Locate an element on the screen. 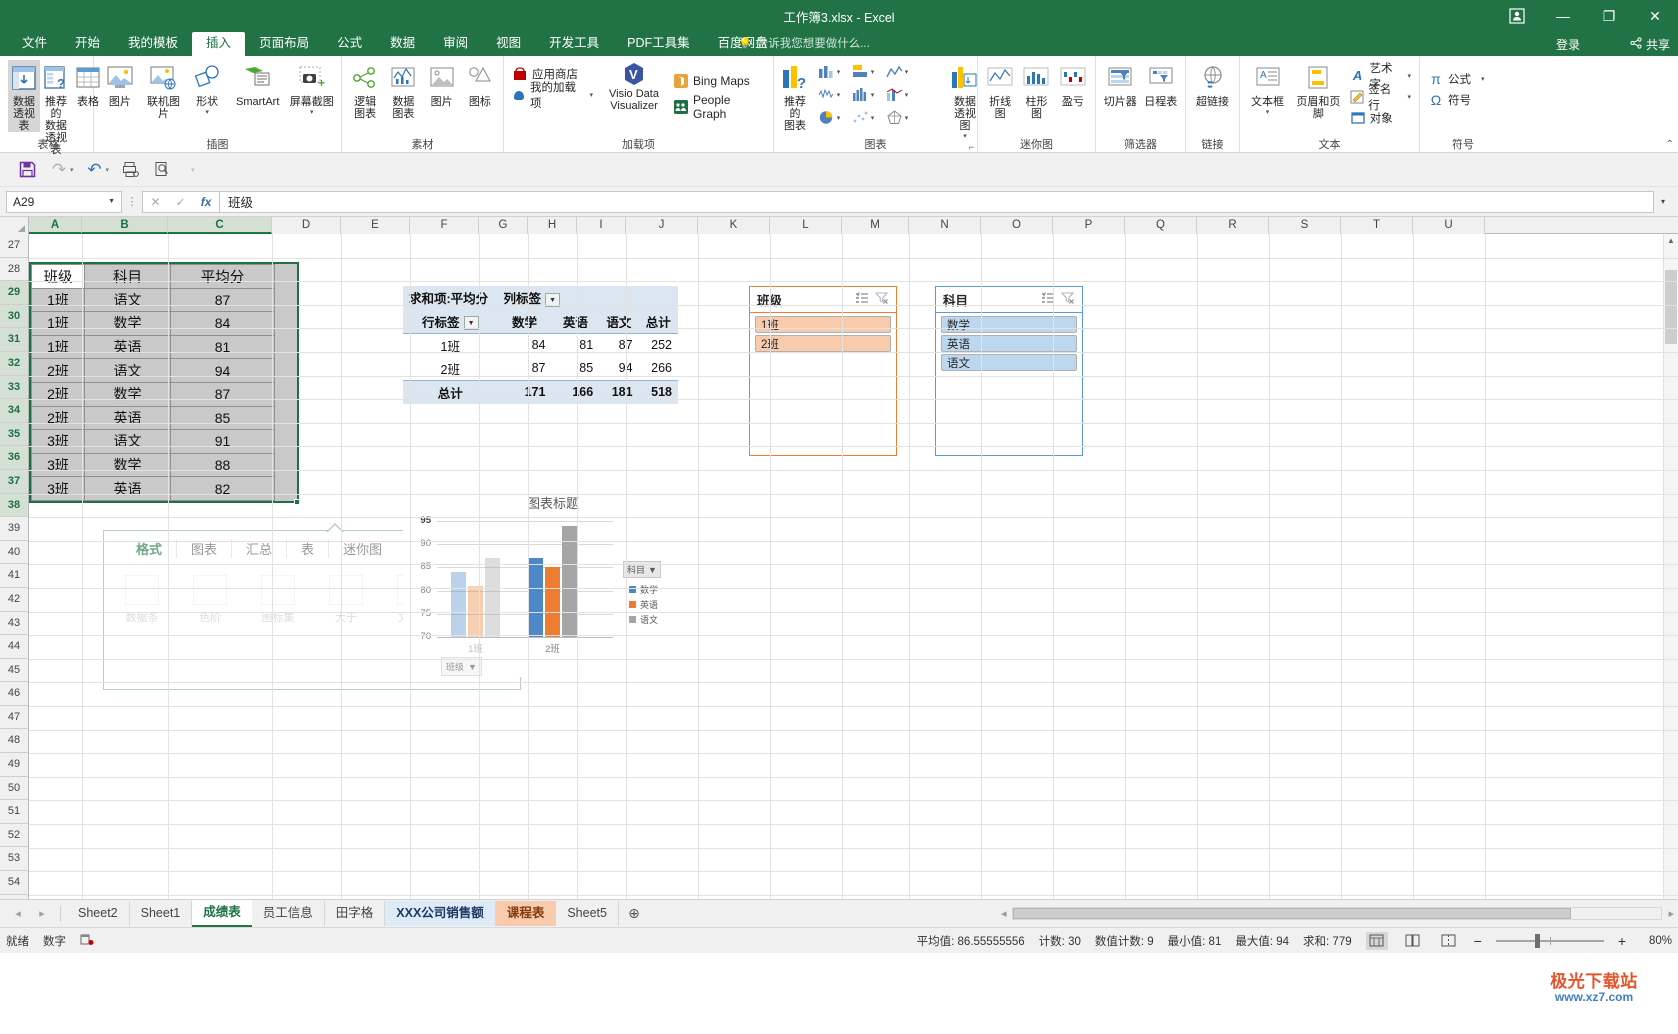 The width and height of the screenshot is (1678, 1034). row-header-30: 30 is located at coordinates (14, 316).